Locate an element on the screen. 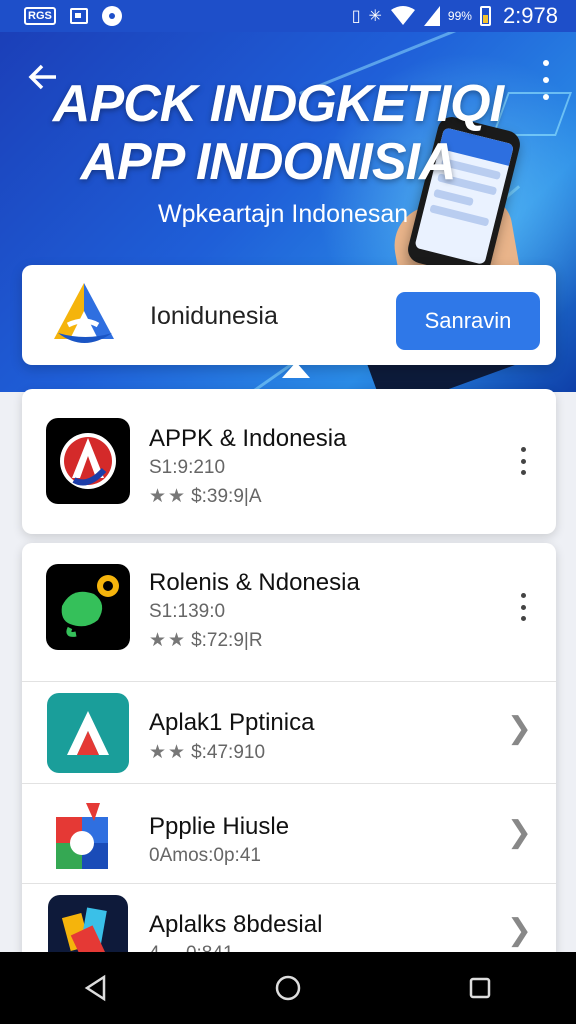 The image size is (576, 1024). app-title: APPK & Indonesia is located at coordinates (248, 438).